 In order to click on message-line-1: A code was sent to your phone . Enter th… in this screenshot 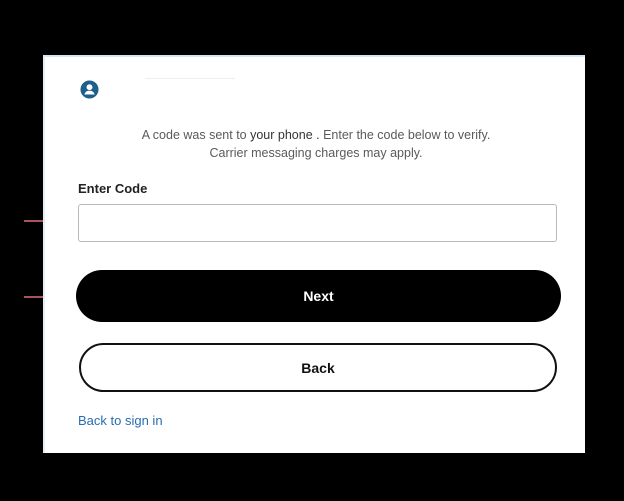, I will do `click(316, 135)`.